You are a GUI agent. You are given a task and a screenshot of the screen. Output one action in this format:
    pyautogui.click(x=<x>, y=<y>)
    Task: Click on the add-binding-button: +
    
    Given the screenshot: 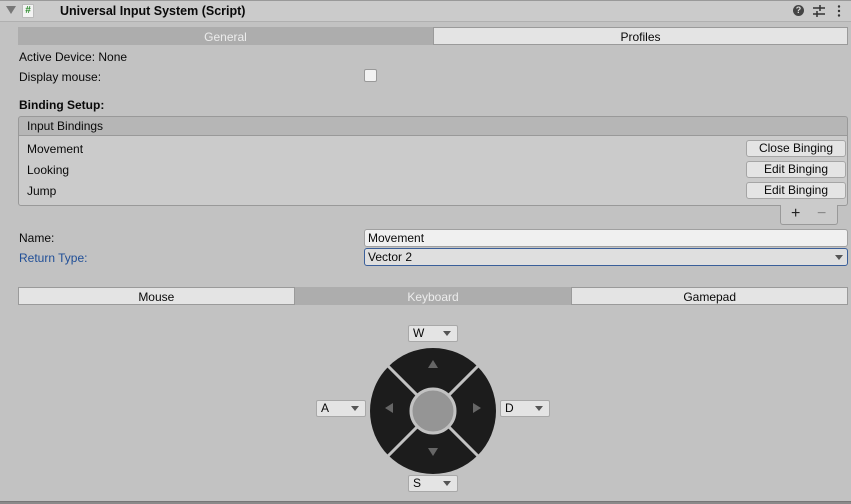 What is the action you would take?
    pyautogui.click(x=795, y=214)
    